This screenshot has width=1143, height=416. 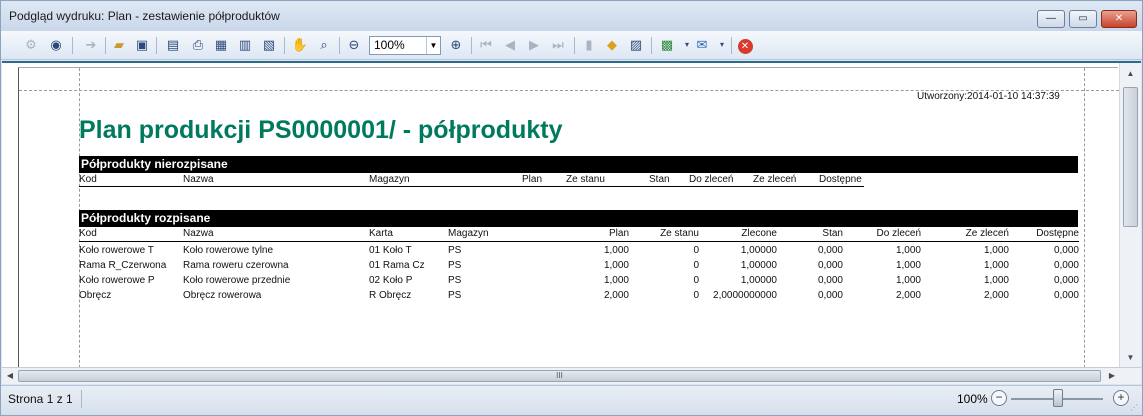 What do you see at coordinates (578, 164) in the screenshot?
I see `section-heading: Półprodukty nierozpisane` at bounding box center [578, 164].